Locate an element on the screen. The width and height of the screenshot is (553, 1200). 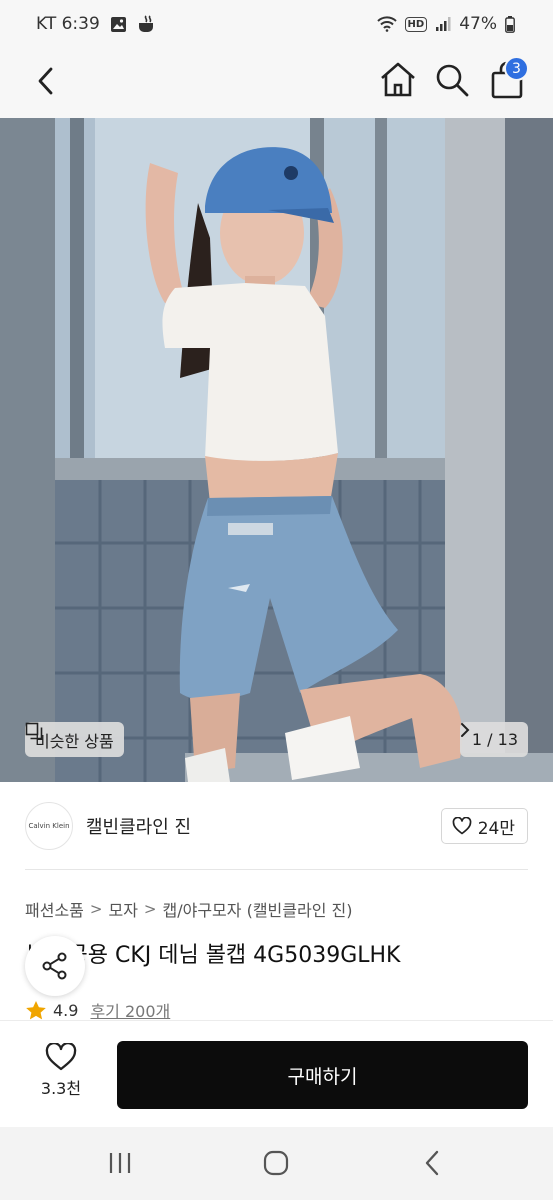
home-circle-icon is located at coordinates (276, 1163).